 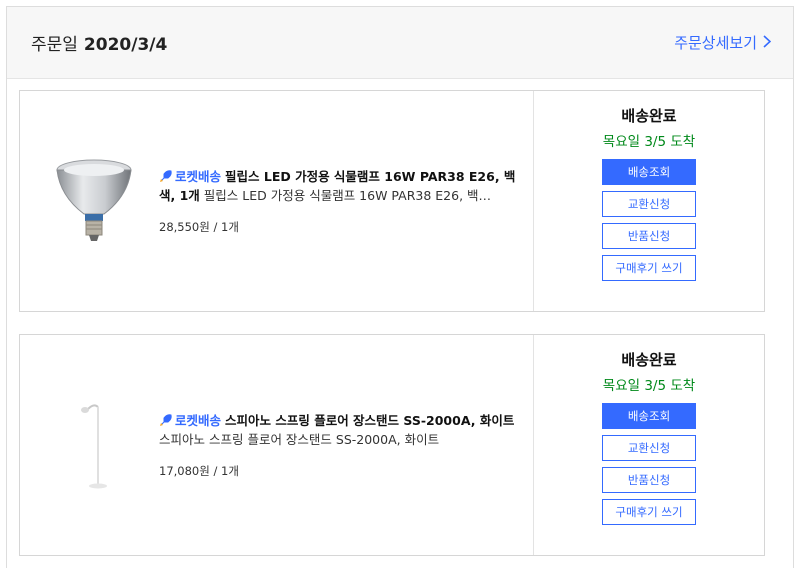 What do you see at coordinates (400, 43) in the screenshot?
I see `order-header: 주문일 2020/3/4 주문상세보기` at bounding box center [400, 43].